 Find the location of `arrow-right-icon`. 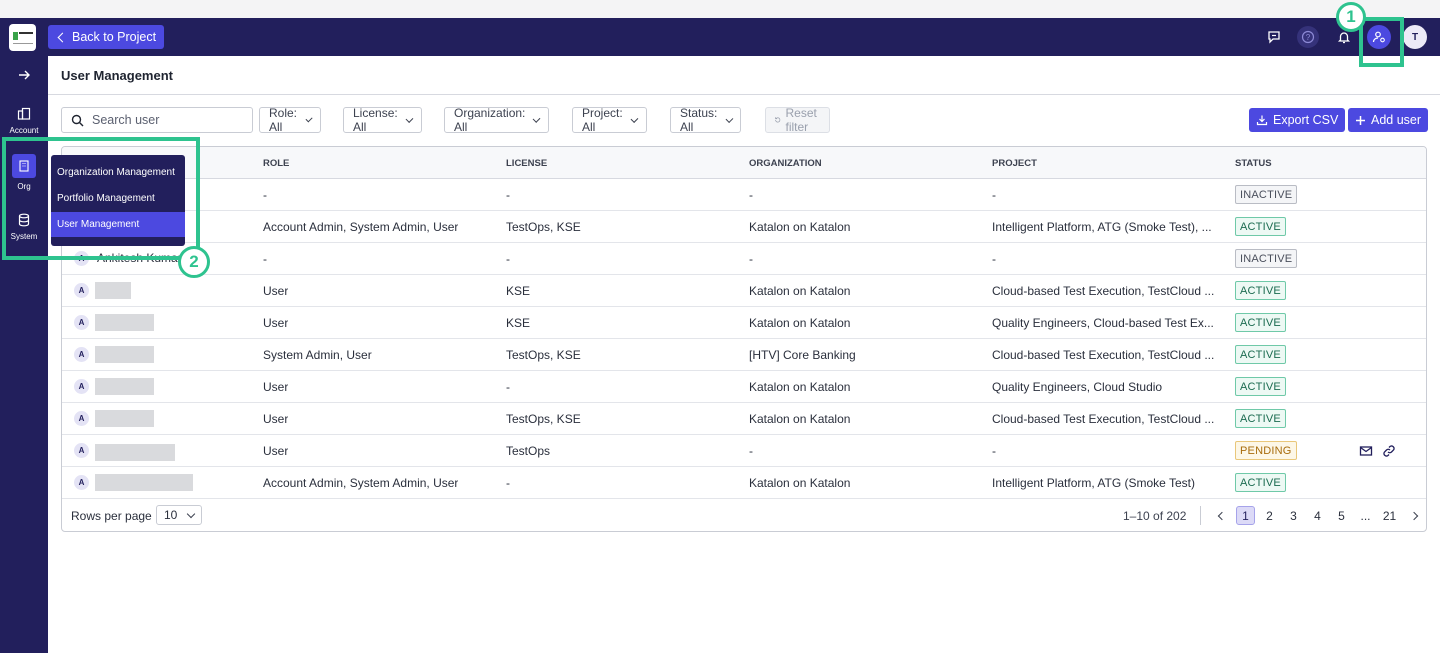

arrow-right-icon is located at coordinates (24, 75).